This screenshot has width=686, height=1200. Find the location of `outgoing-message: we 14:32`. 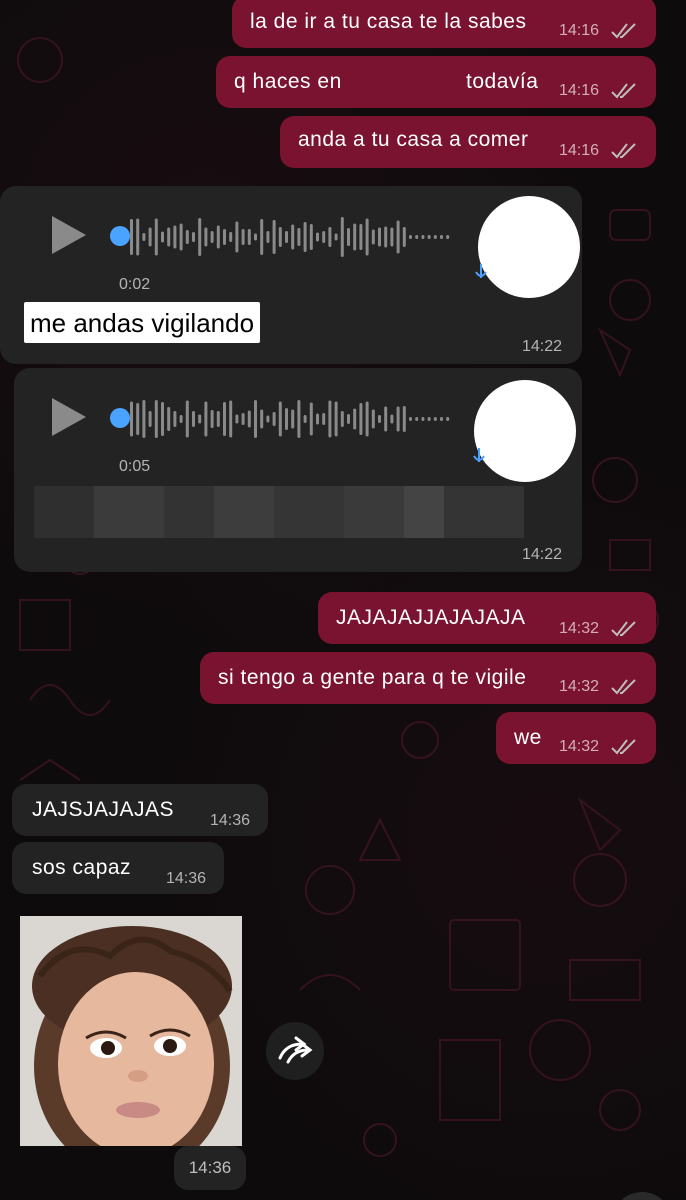

outgoing-message: we 14:32 is located at coordinates (576, 738).